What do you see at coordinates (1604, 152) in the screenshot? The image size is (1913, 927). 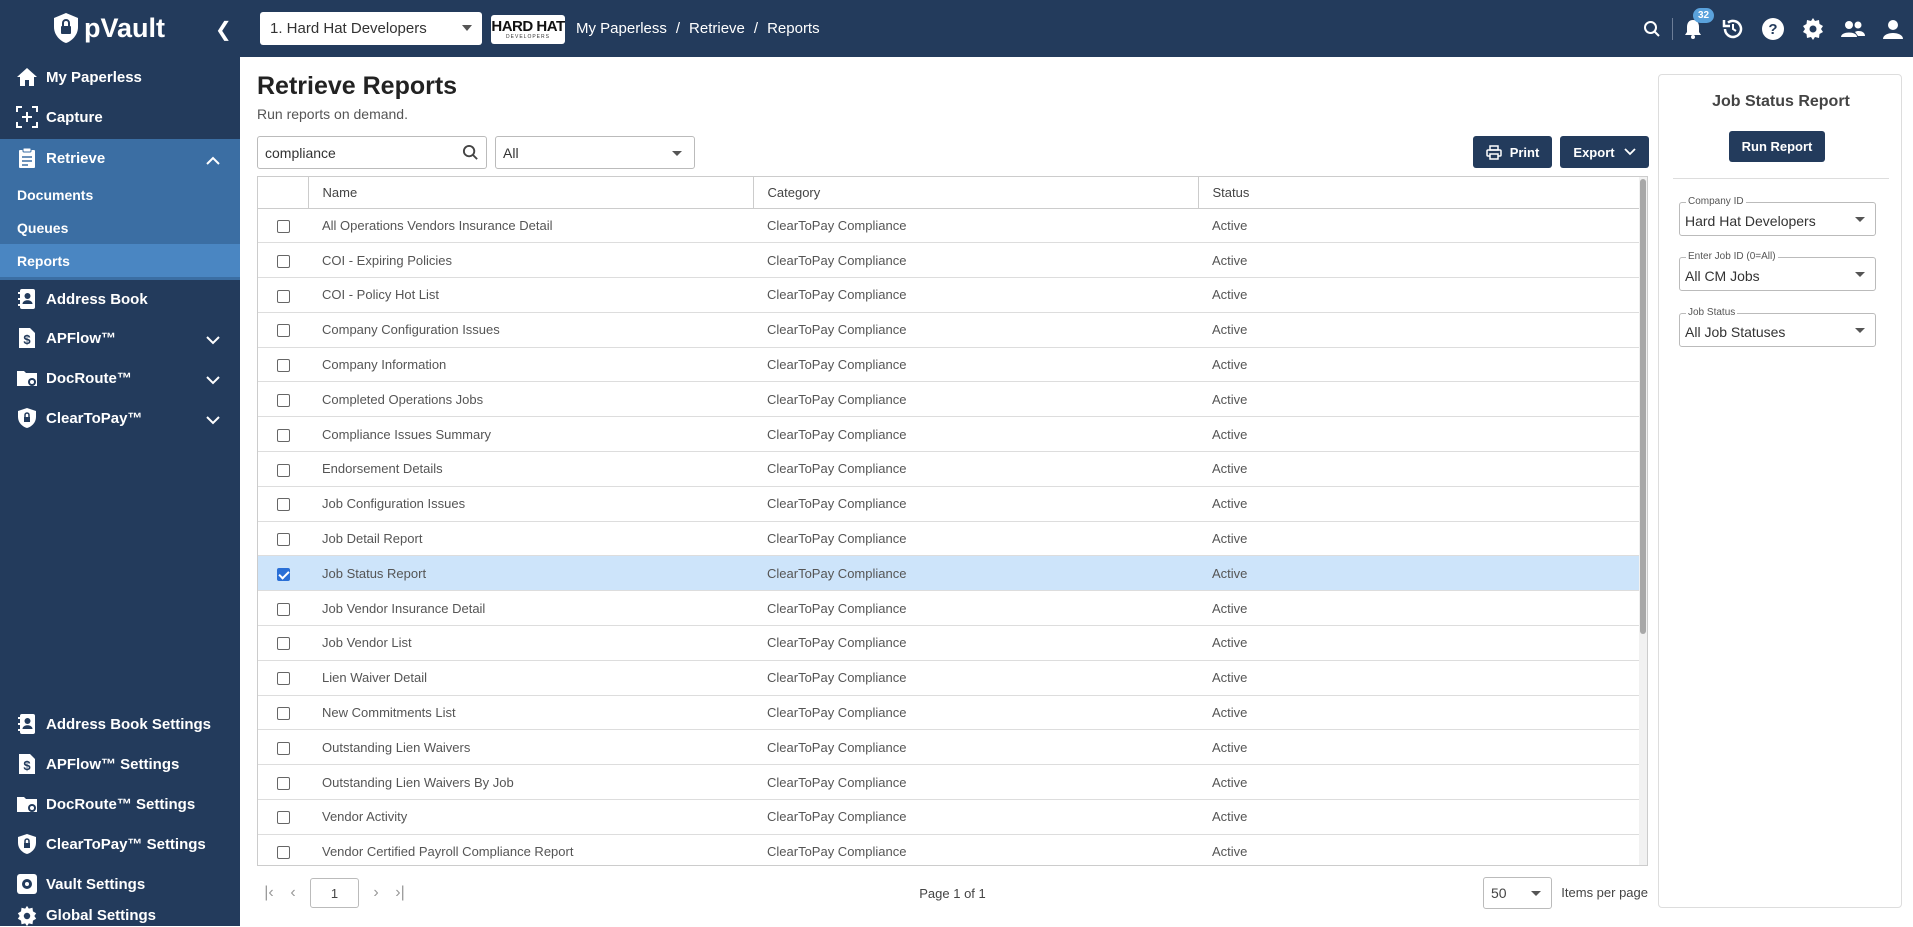 I see `export-button: Export` at bounding box center [1604, 152].